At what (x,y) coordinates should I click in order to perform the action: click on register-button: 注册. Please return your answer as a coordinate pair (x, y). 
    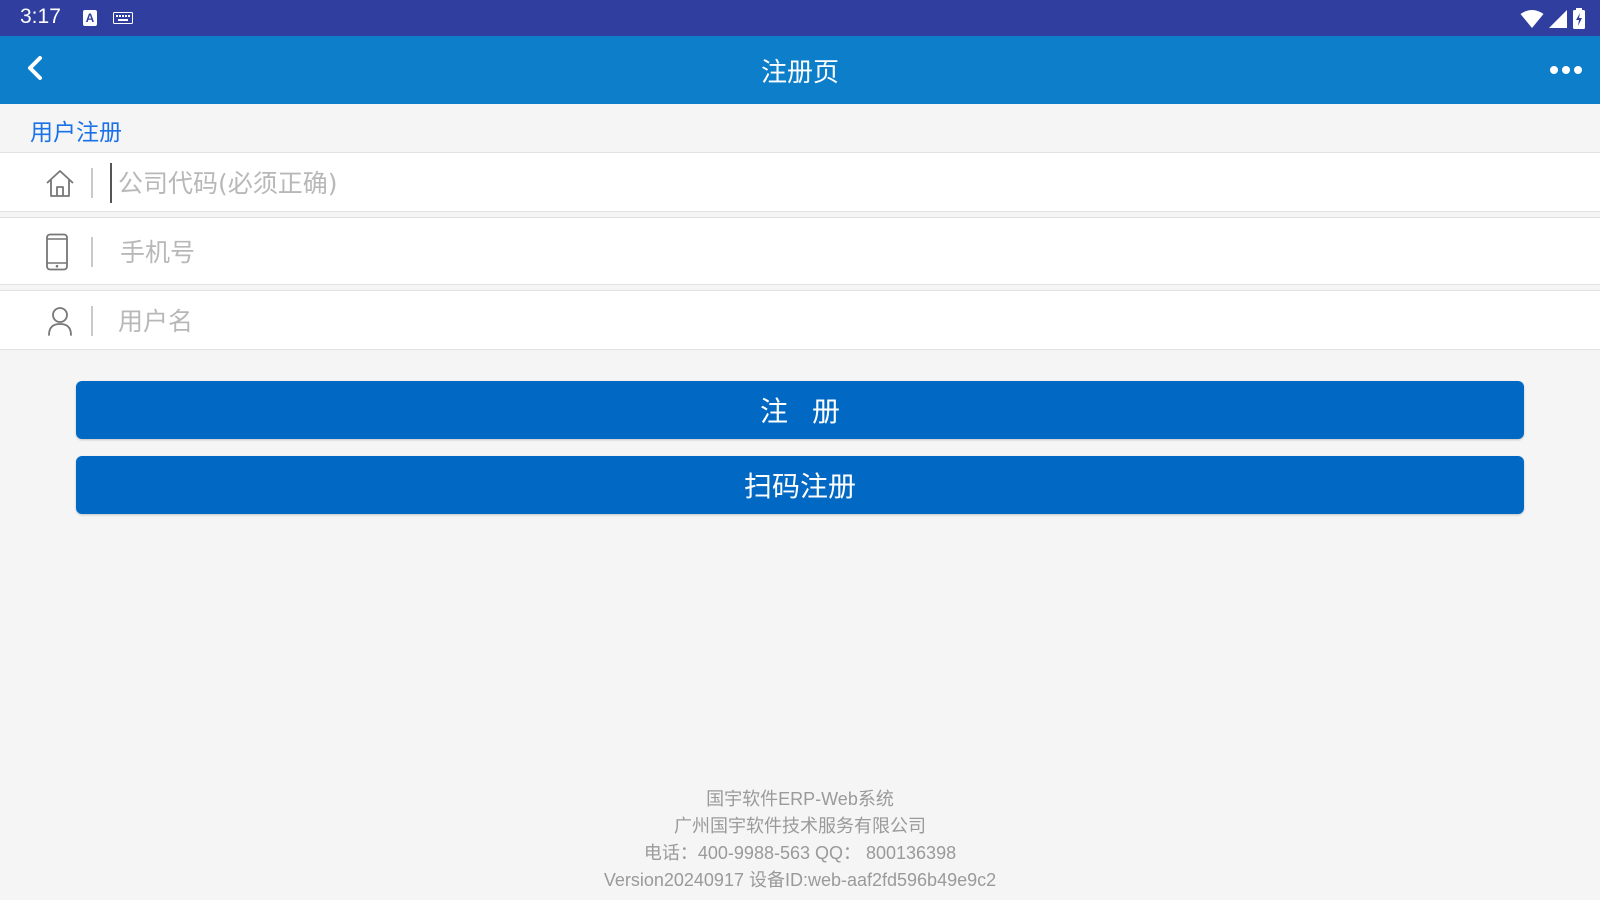
    Looking at the image, I should click on (800, 410).